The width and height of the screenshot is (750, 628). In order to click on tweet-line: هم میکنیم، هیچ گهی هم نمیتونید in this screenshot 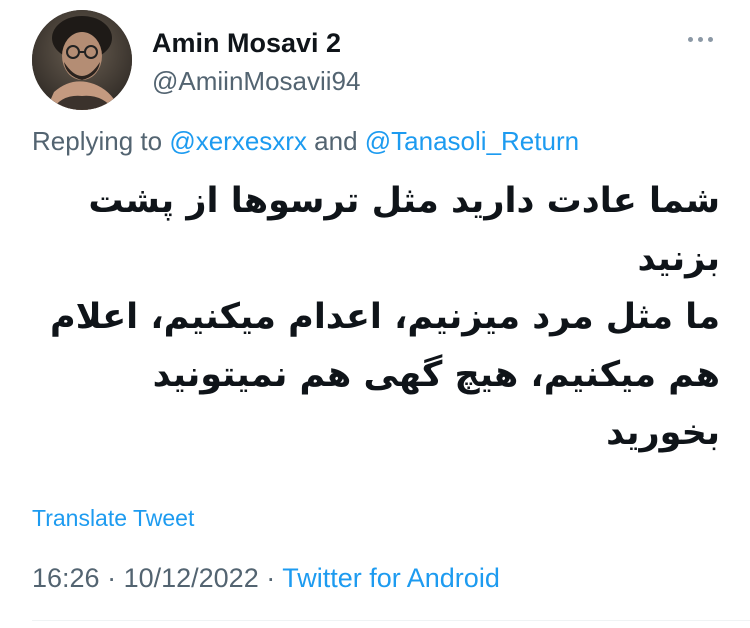, I will do `click(436, 375)`.